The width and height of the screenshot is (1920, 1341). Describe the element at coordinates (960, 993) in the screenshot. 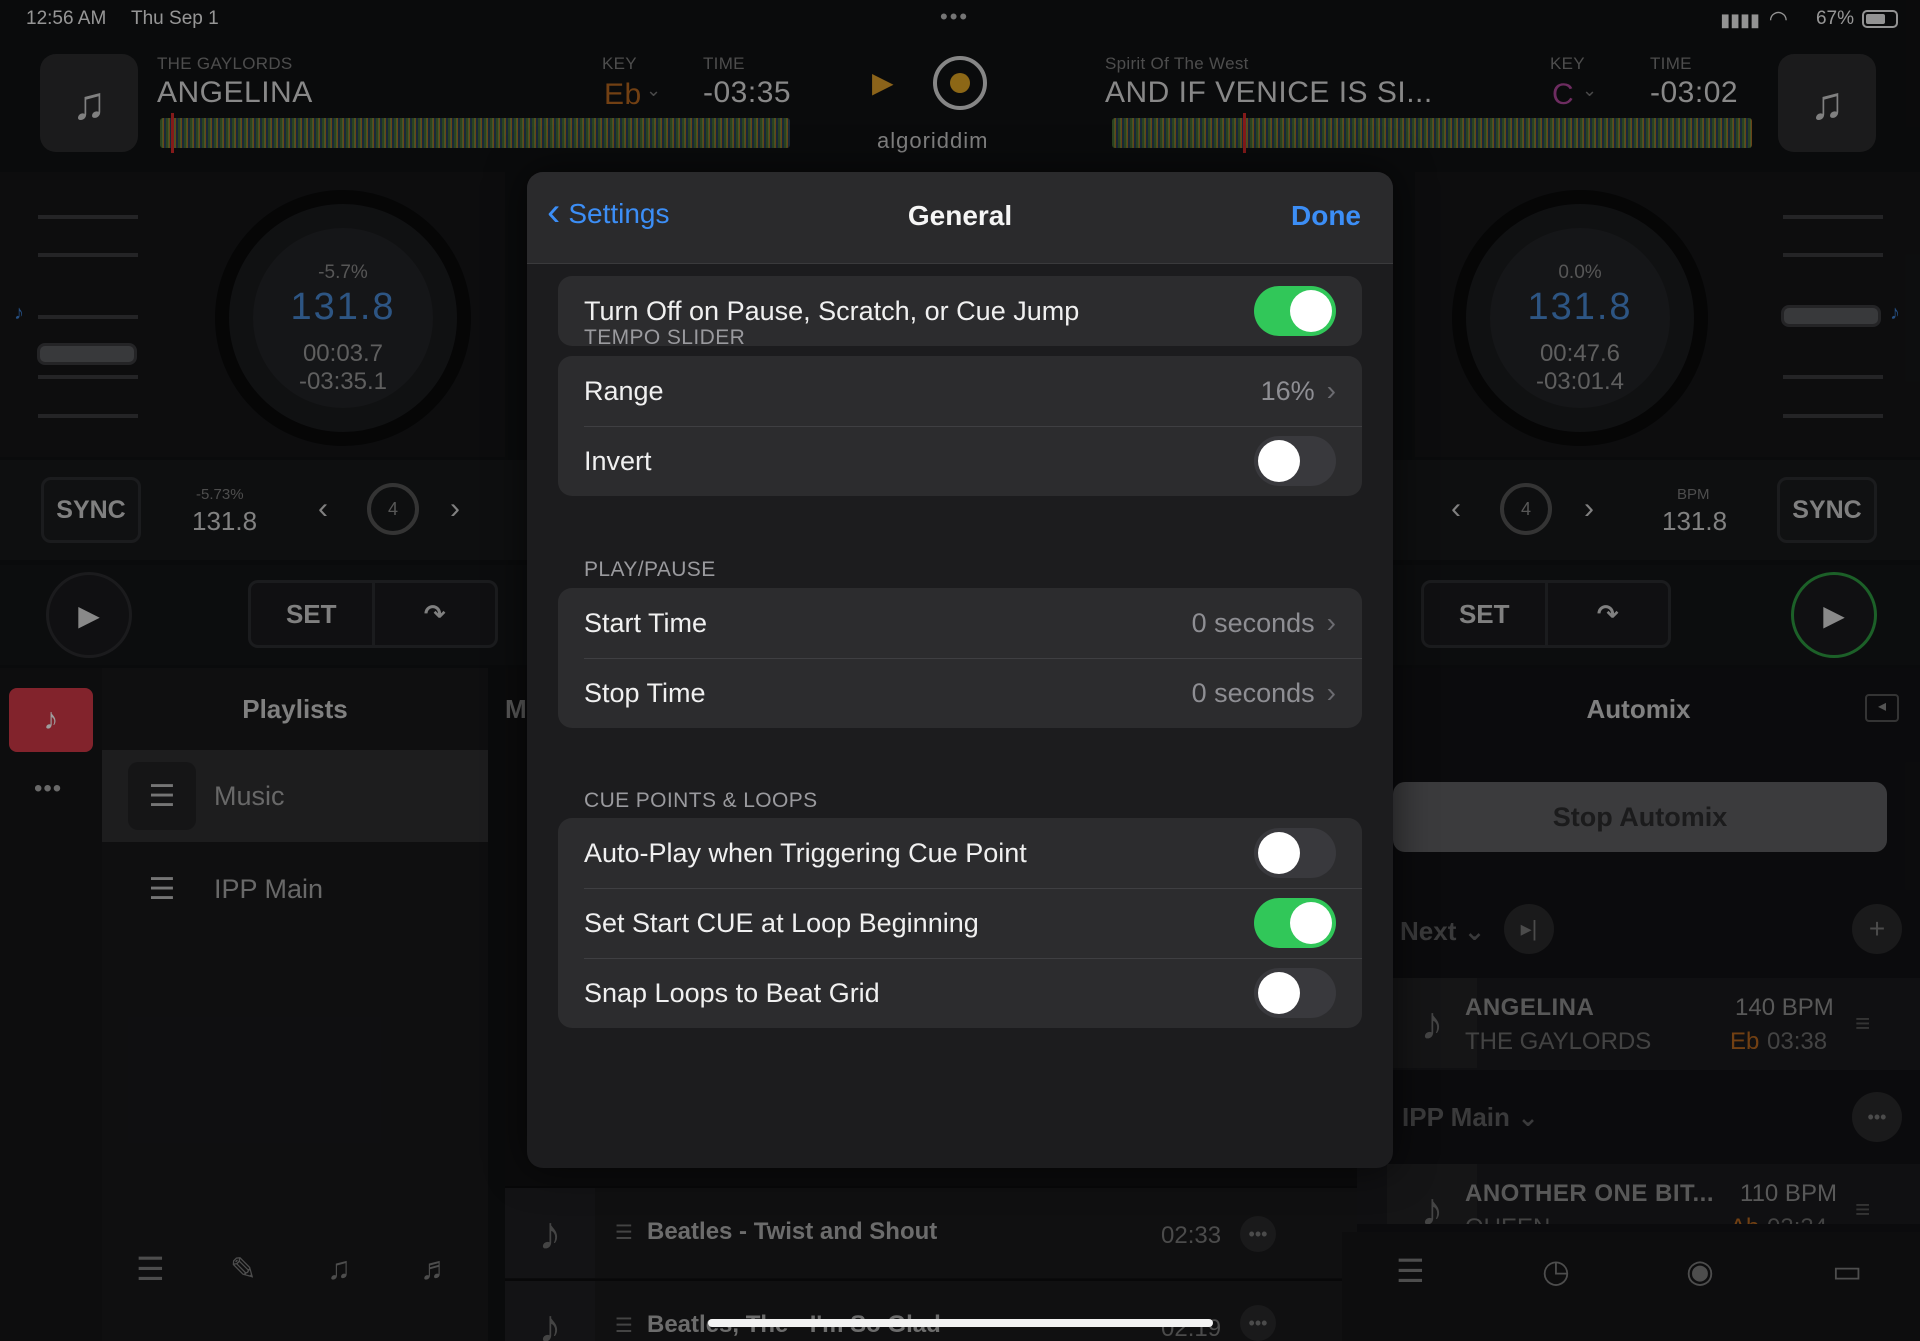

I see `row-snap-loops: Snap Loops to Beat Grid` at that location.